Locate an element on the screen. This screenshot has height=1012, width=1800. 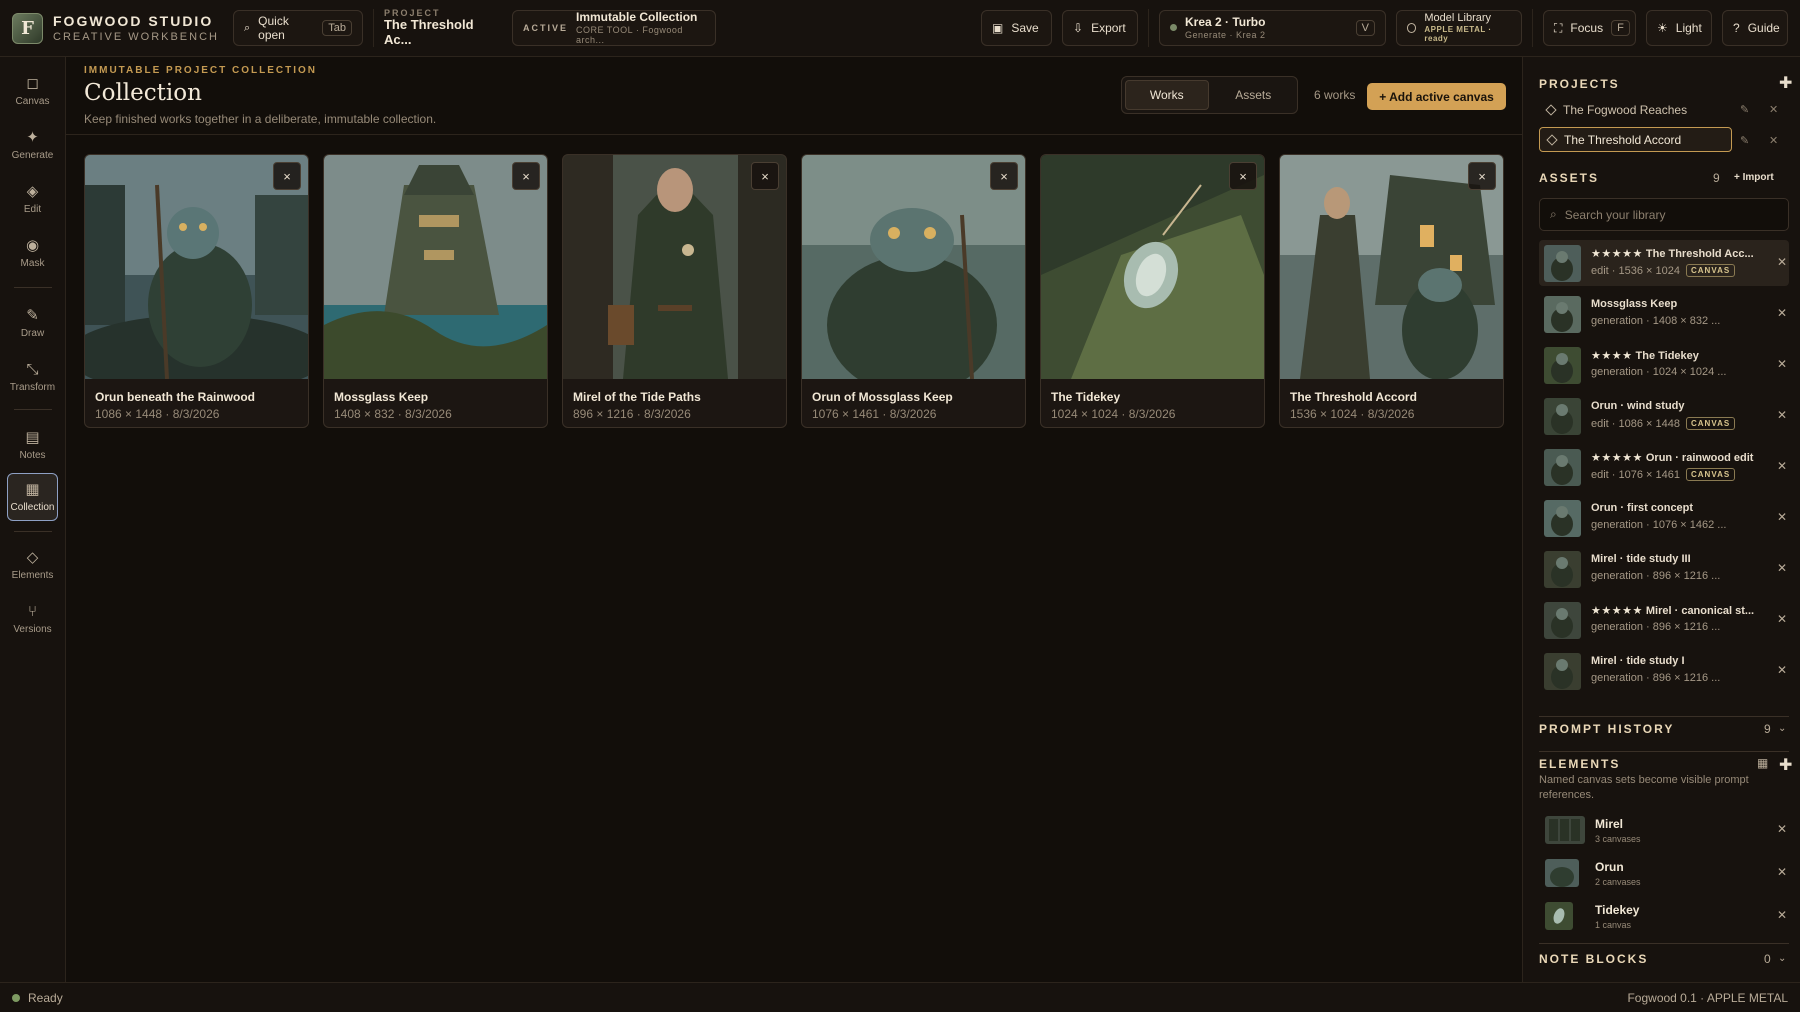
rail-item-elements: ◇ Elements is located at coordinates (32, 565).